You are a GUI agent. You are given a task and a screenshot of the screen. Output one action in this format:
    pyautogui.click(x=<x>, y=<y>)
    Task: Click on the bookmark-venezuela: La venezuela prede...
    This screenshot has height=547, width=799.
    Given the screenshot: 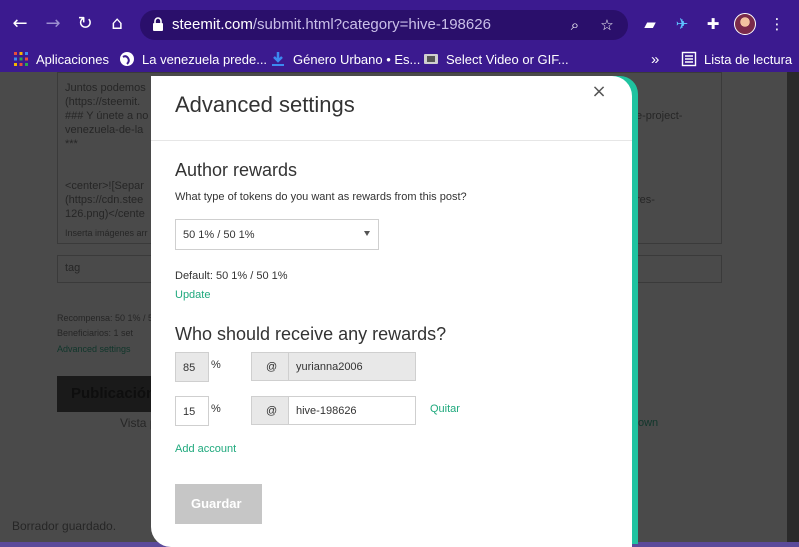 What is the action you would take?
    pyautogui.click(x=193, y=60)
    